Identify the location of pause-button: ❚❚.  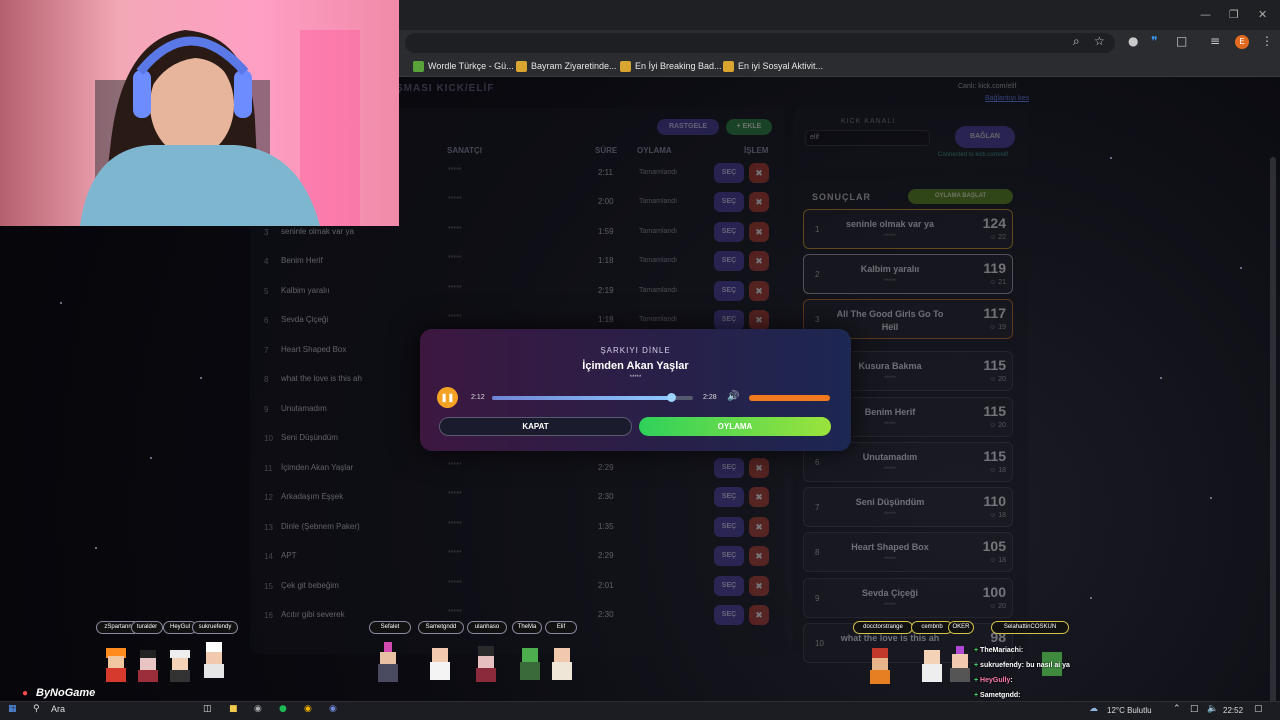
(447, 397).